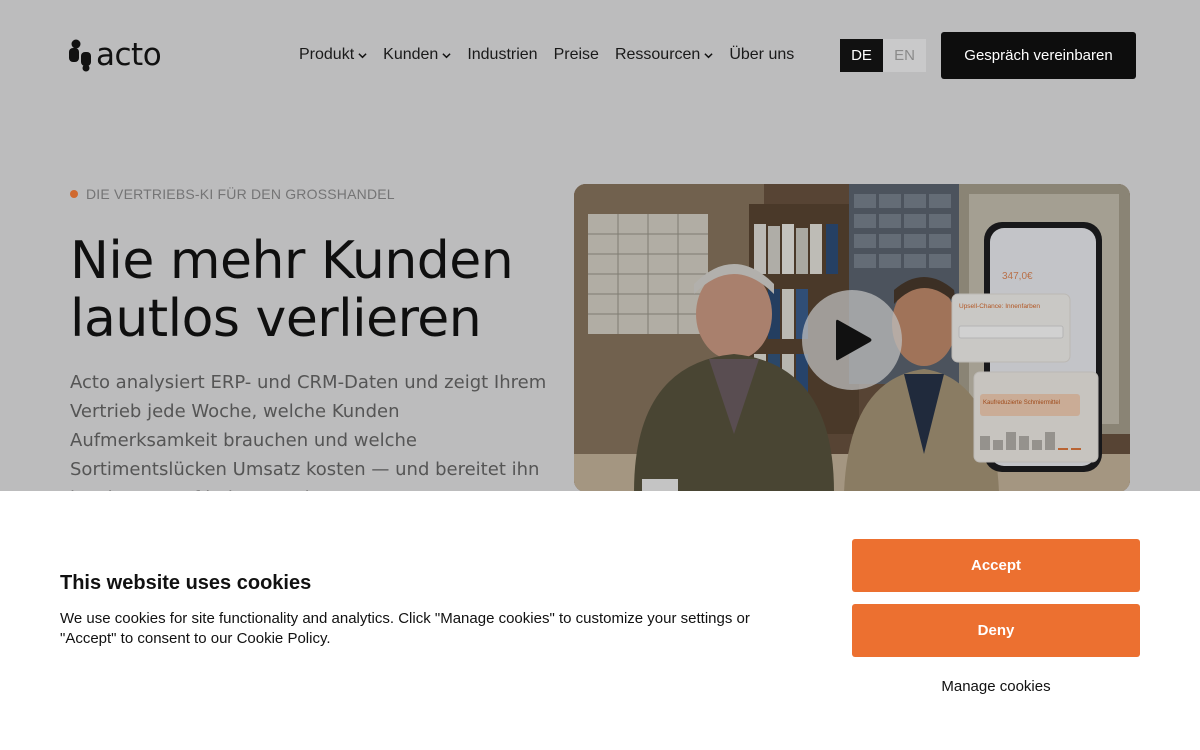 The height and width of the screenshot is (750, 1200). I want to click on nav-label: Über uns, so click(762, 54).